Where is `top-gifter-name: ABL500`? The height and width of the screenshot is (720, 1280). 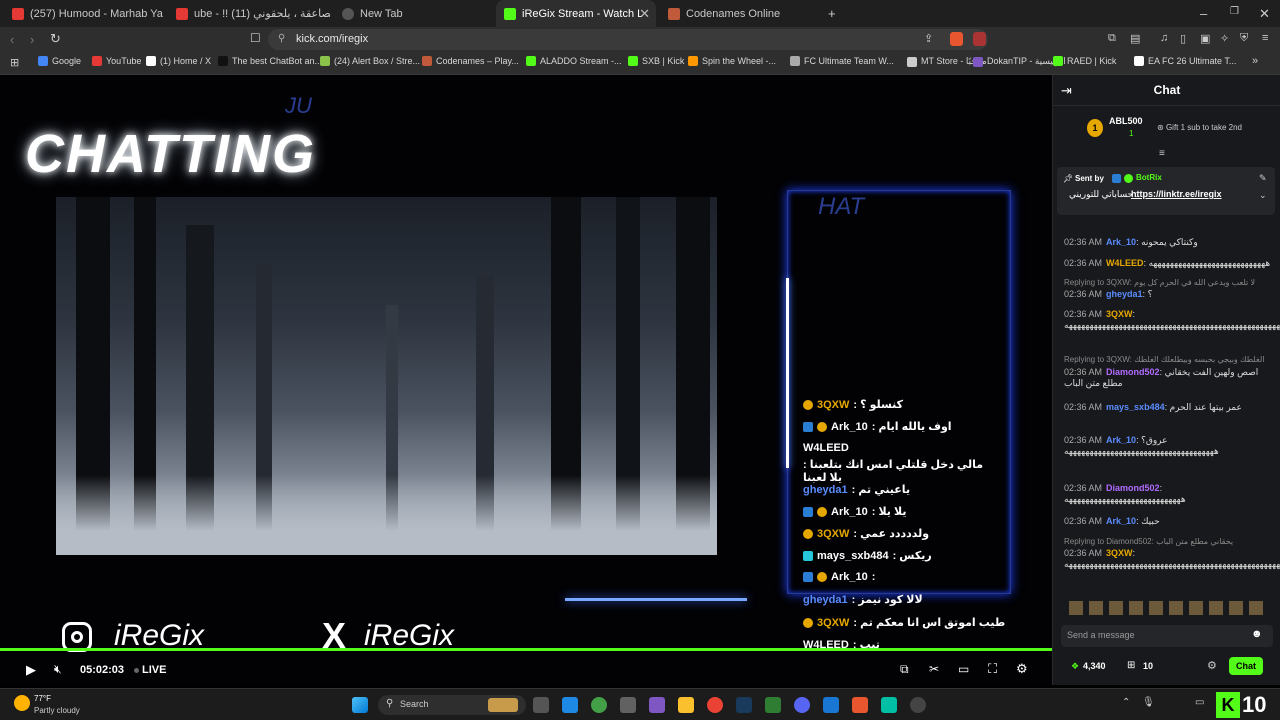
top-gifter-name: ABL500 is located at coordinates (1126, 121).